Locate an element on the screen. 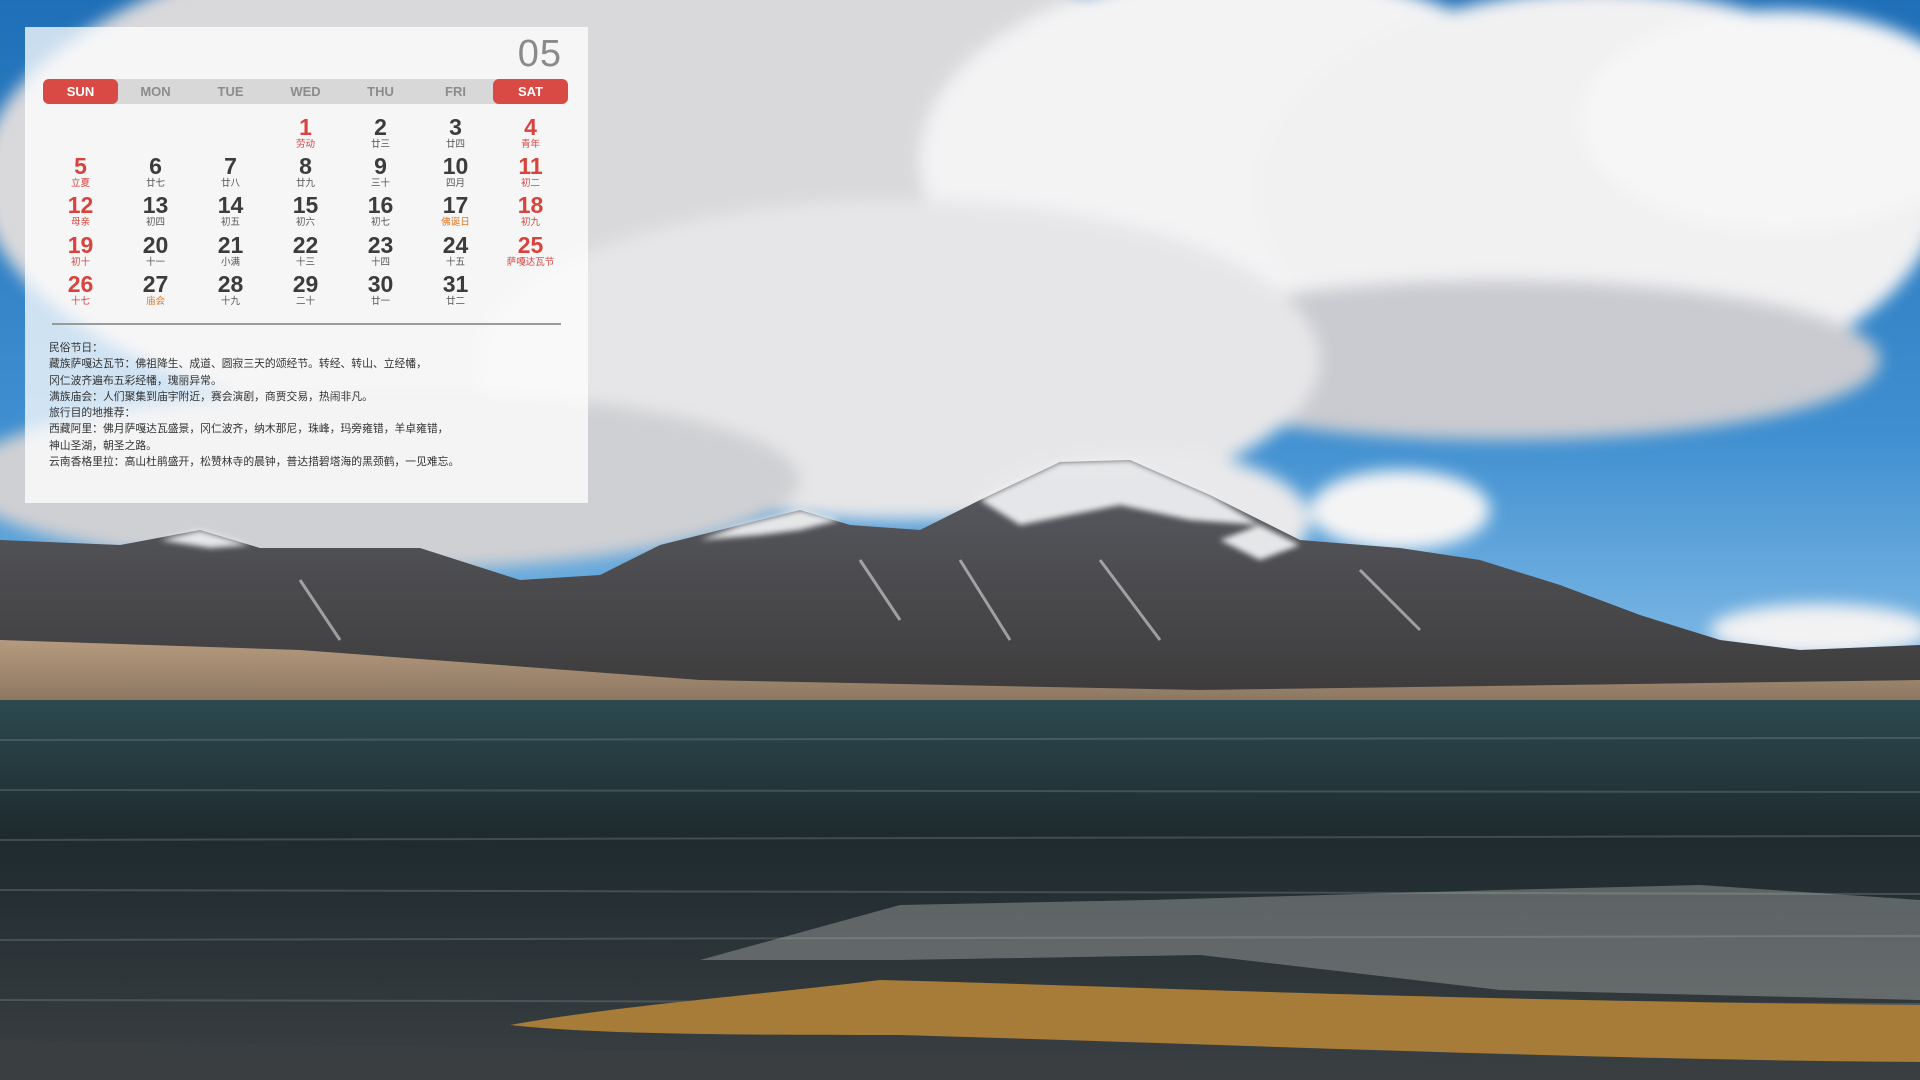  lunar-label: 廿七 is located at coordinates (155, 184).